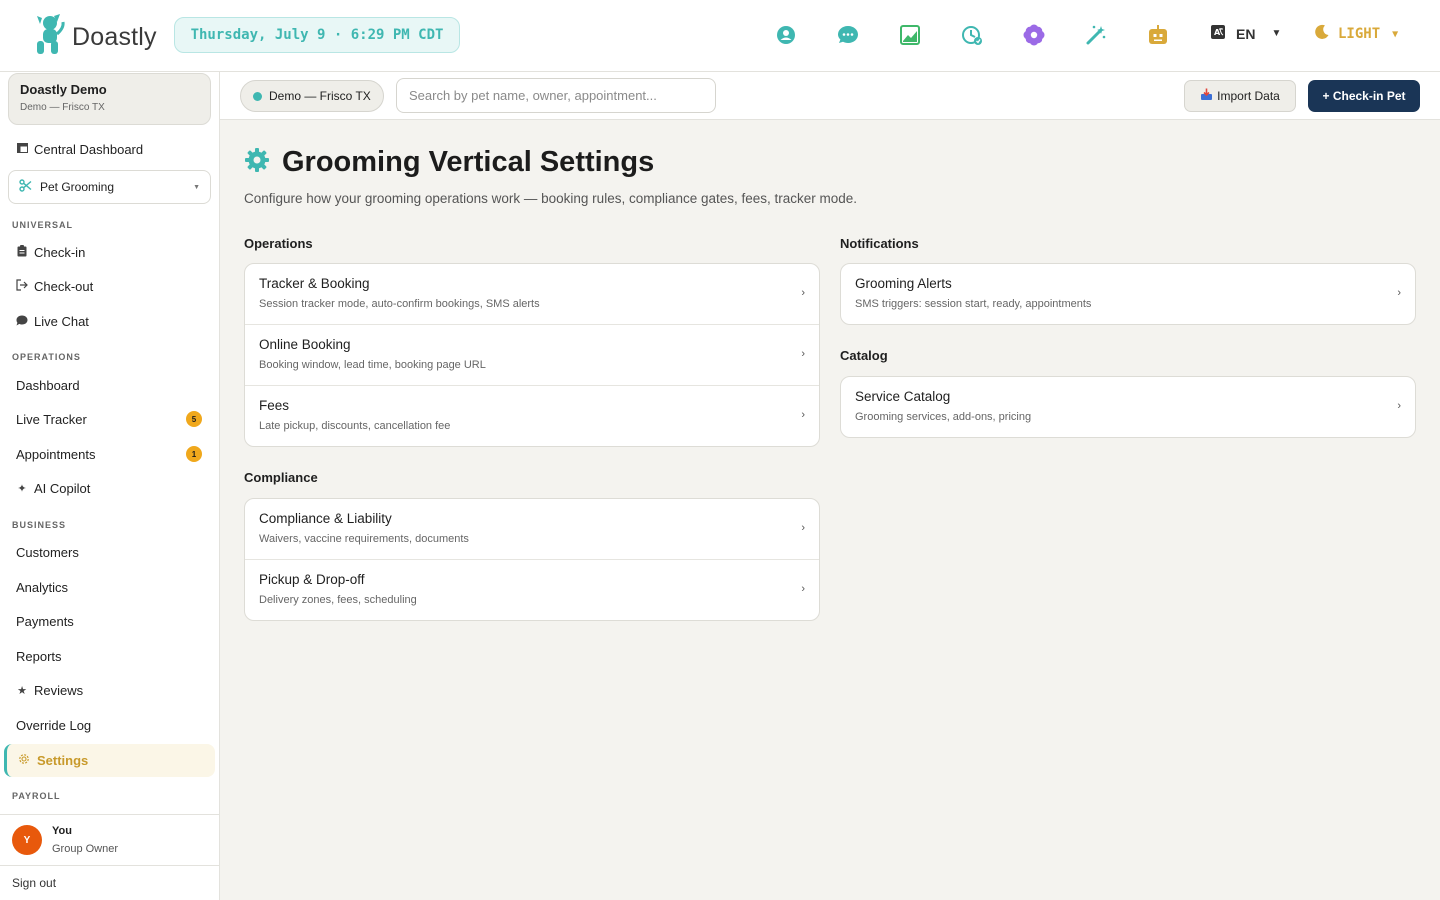 Image resolution: width=1440 pixels, height=900 pixels. Describe the element at coordinates (22, 489) in the screenshot. I see `sparkle-icon: ✦` at that location.